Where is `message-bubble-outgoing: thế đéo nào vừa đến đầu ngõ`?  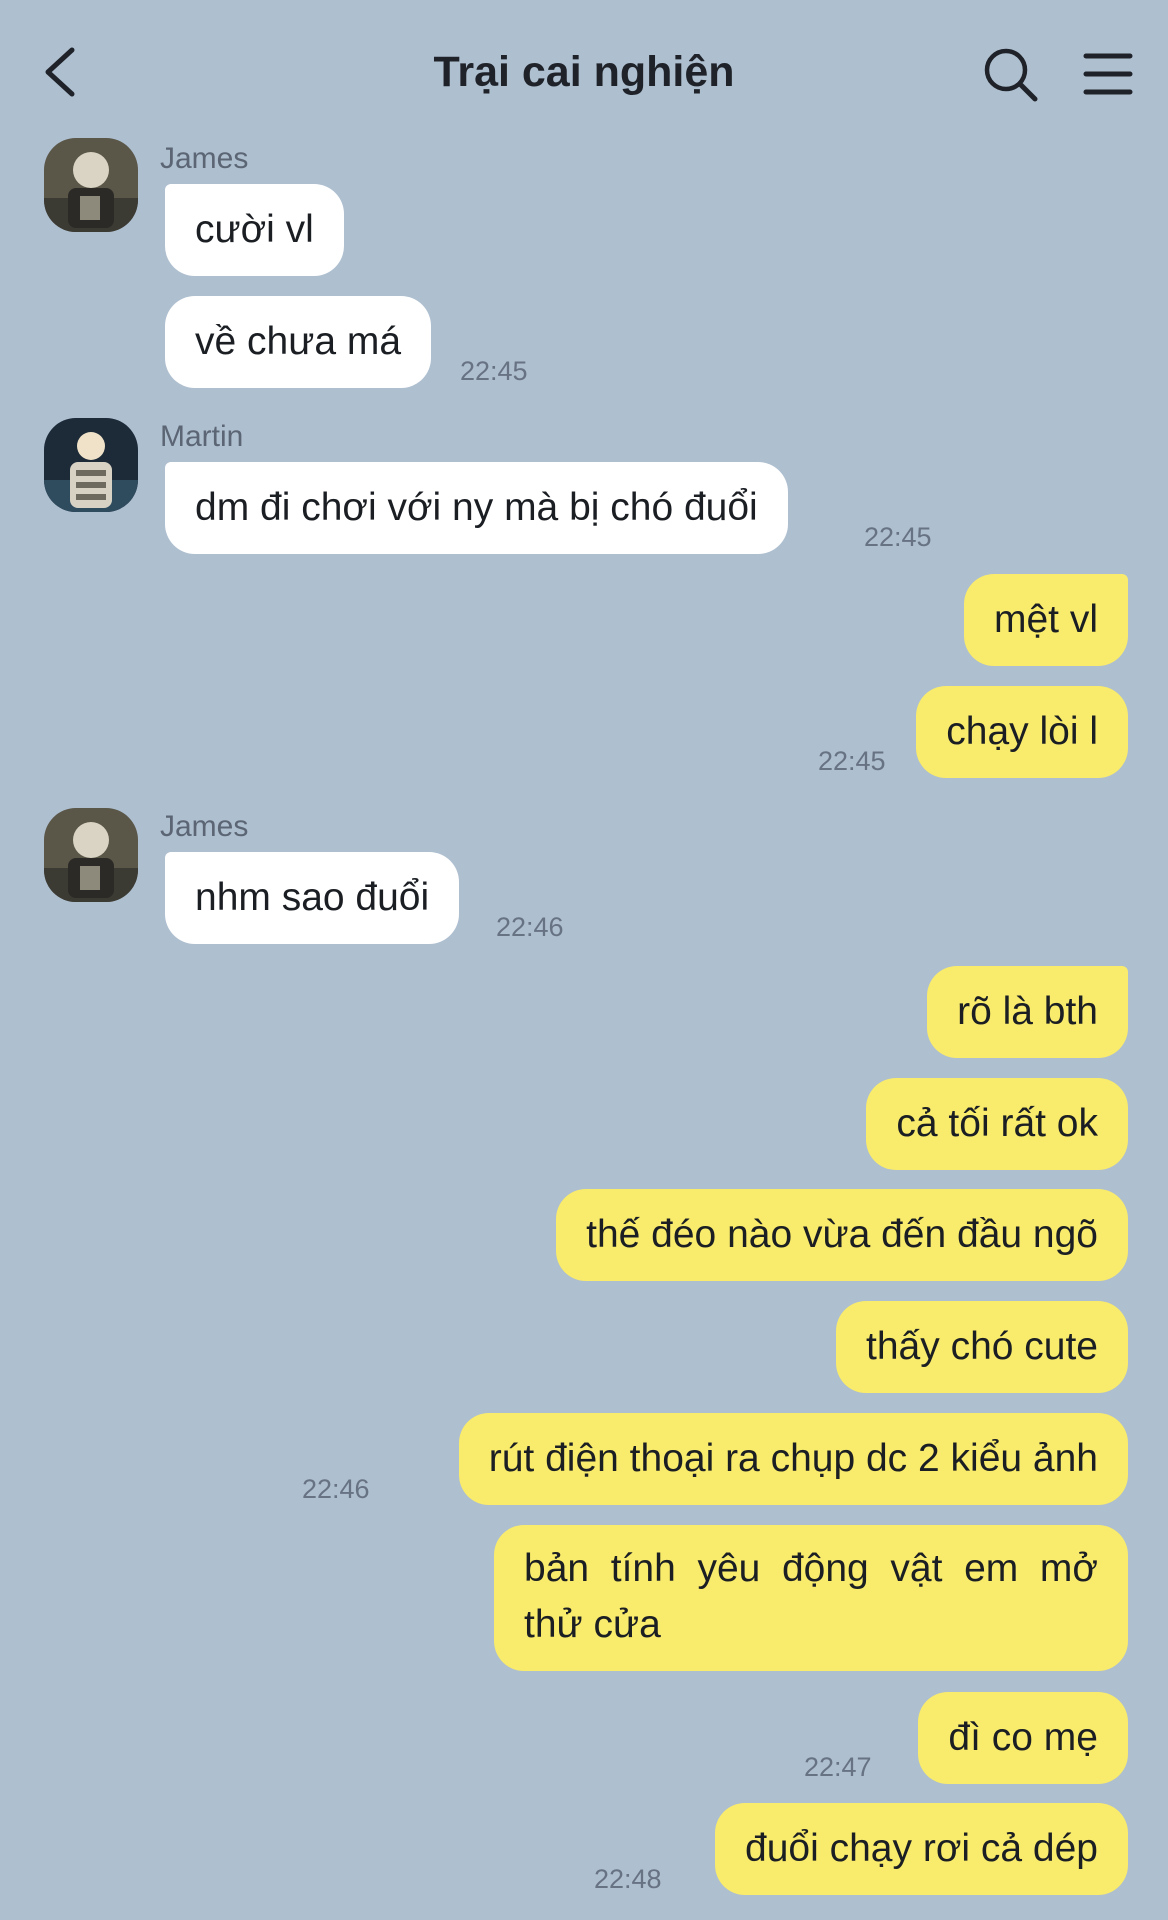 message-bubble-outgoing: thế đéo nào vừa đến đầu ngõ is located at coordinates (842, 1235).